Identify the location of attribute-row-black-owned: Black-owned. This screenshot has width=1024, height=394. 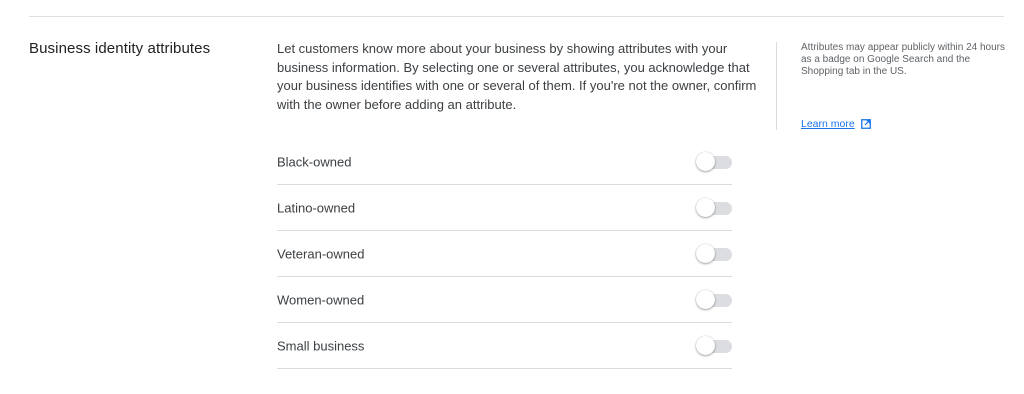
(504, 162).